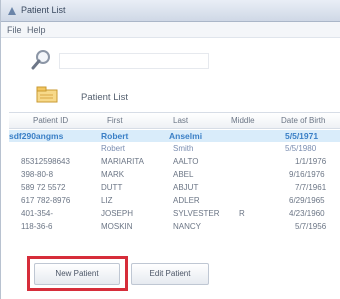  Describe the element at coordinates (14, 30) in the screenshot. I see `menu-file: File` at that location.